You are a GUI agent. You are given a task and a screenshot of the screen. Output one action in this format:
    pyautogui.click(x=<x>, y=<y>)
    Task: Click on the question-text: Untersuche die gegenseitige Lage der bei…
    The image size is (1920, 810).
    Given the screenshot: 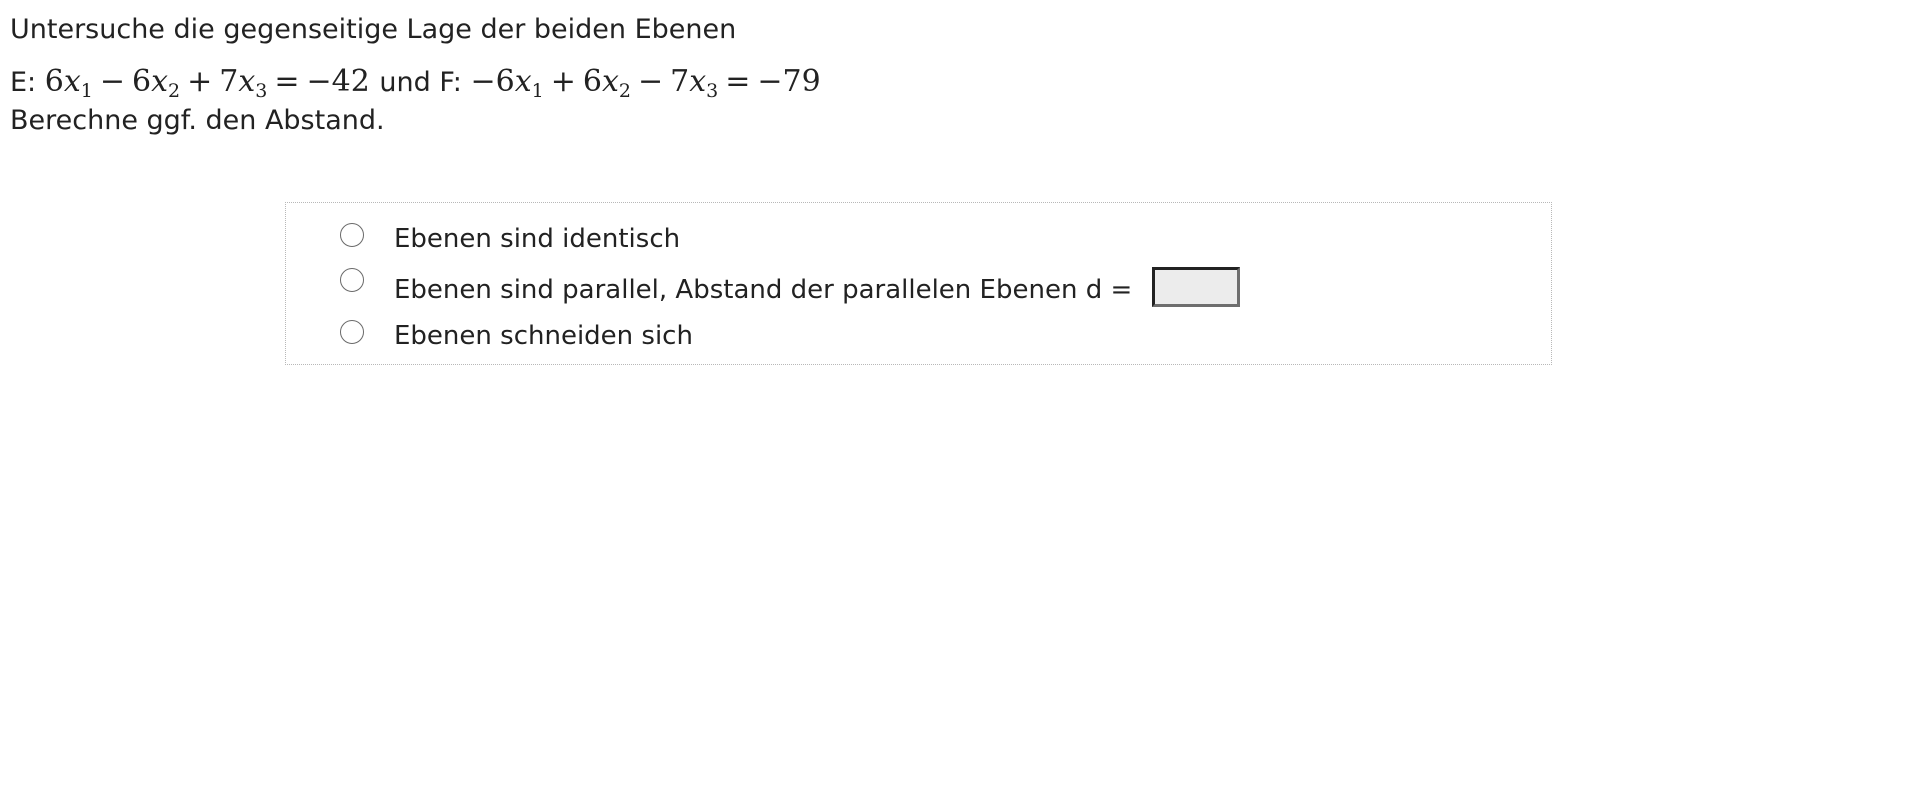 What is the action you would take?
    pyautogui.click(x=373, y=29)
    